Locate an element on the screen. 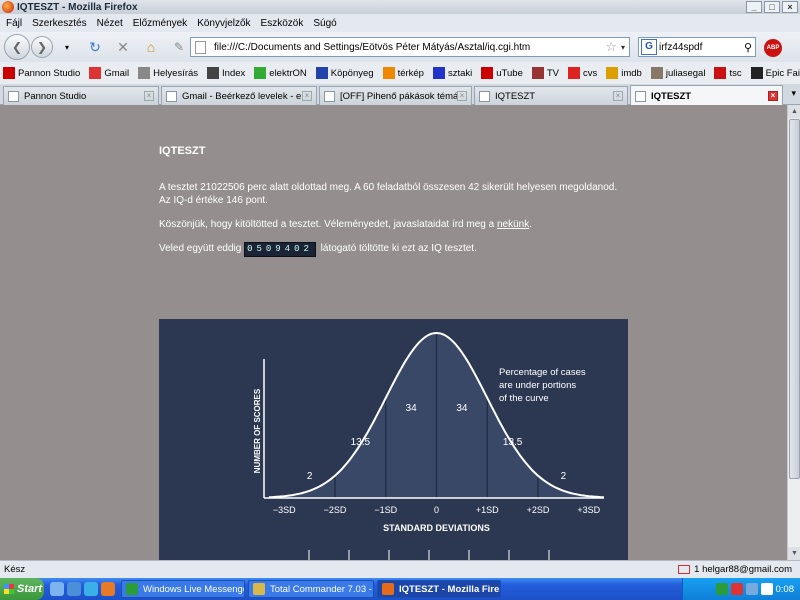 Image resolution: width=800 pixels, height=600 pixels. close-button: × is located at coordinates (790, 7).